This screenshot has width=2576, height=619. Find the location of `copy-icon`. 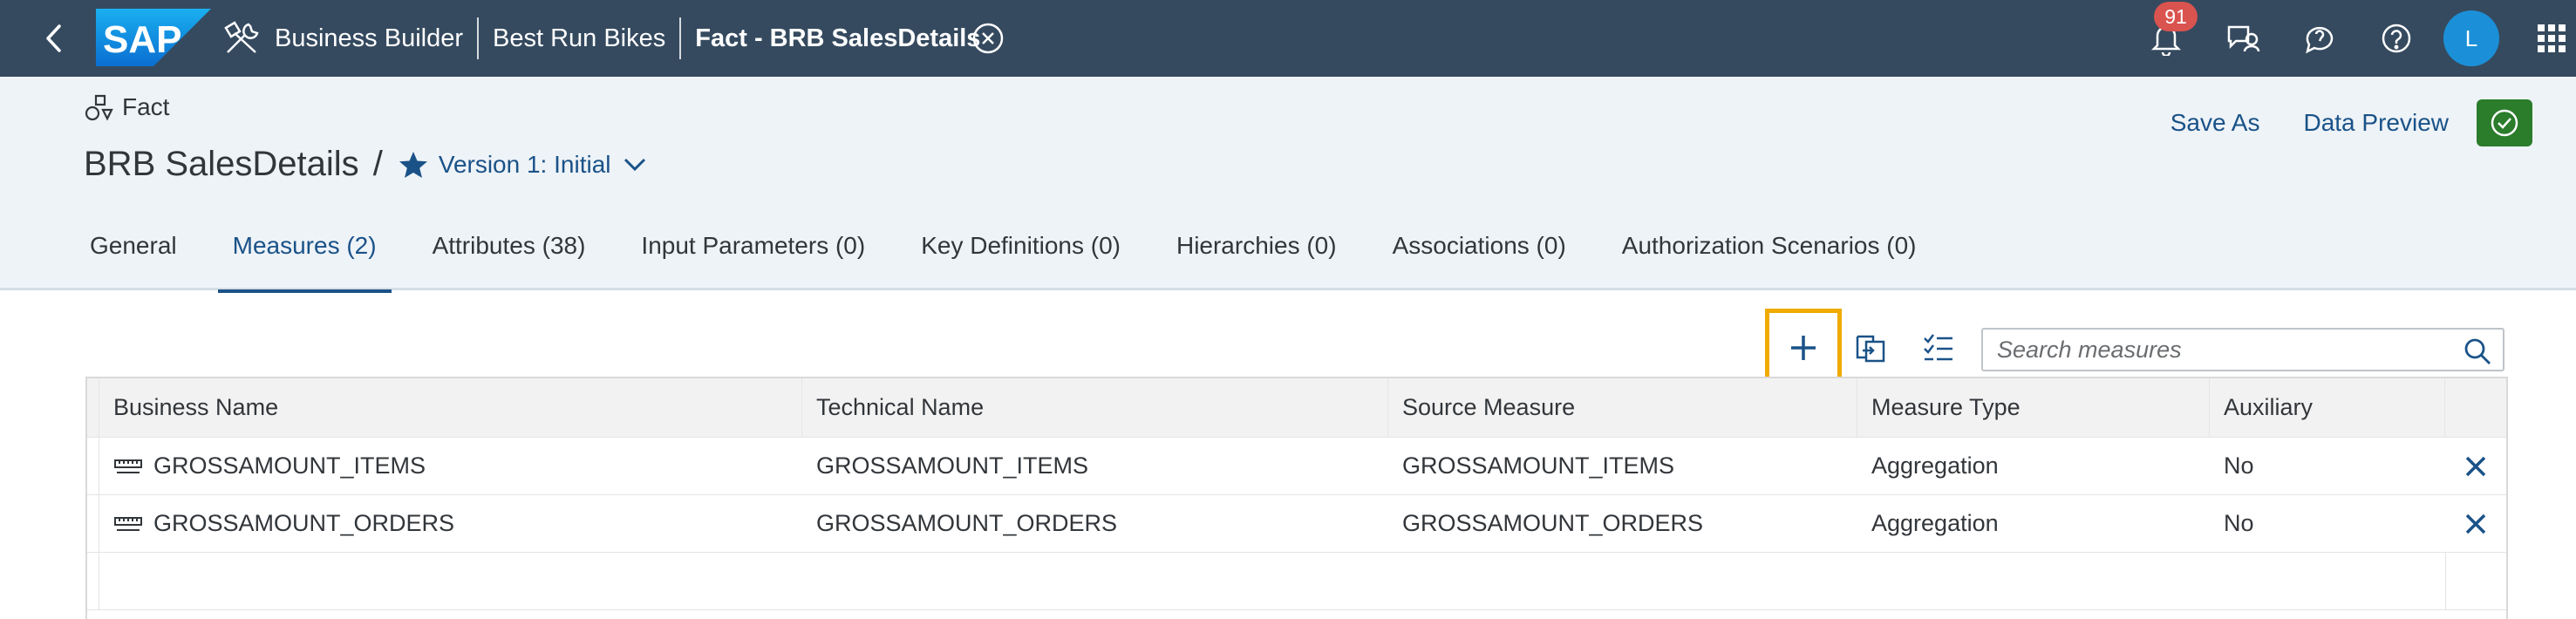

copy-icon is located at coordinates (1871, 349).